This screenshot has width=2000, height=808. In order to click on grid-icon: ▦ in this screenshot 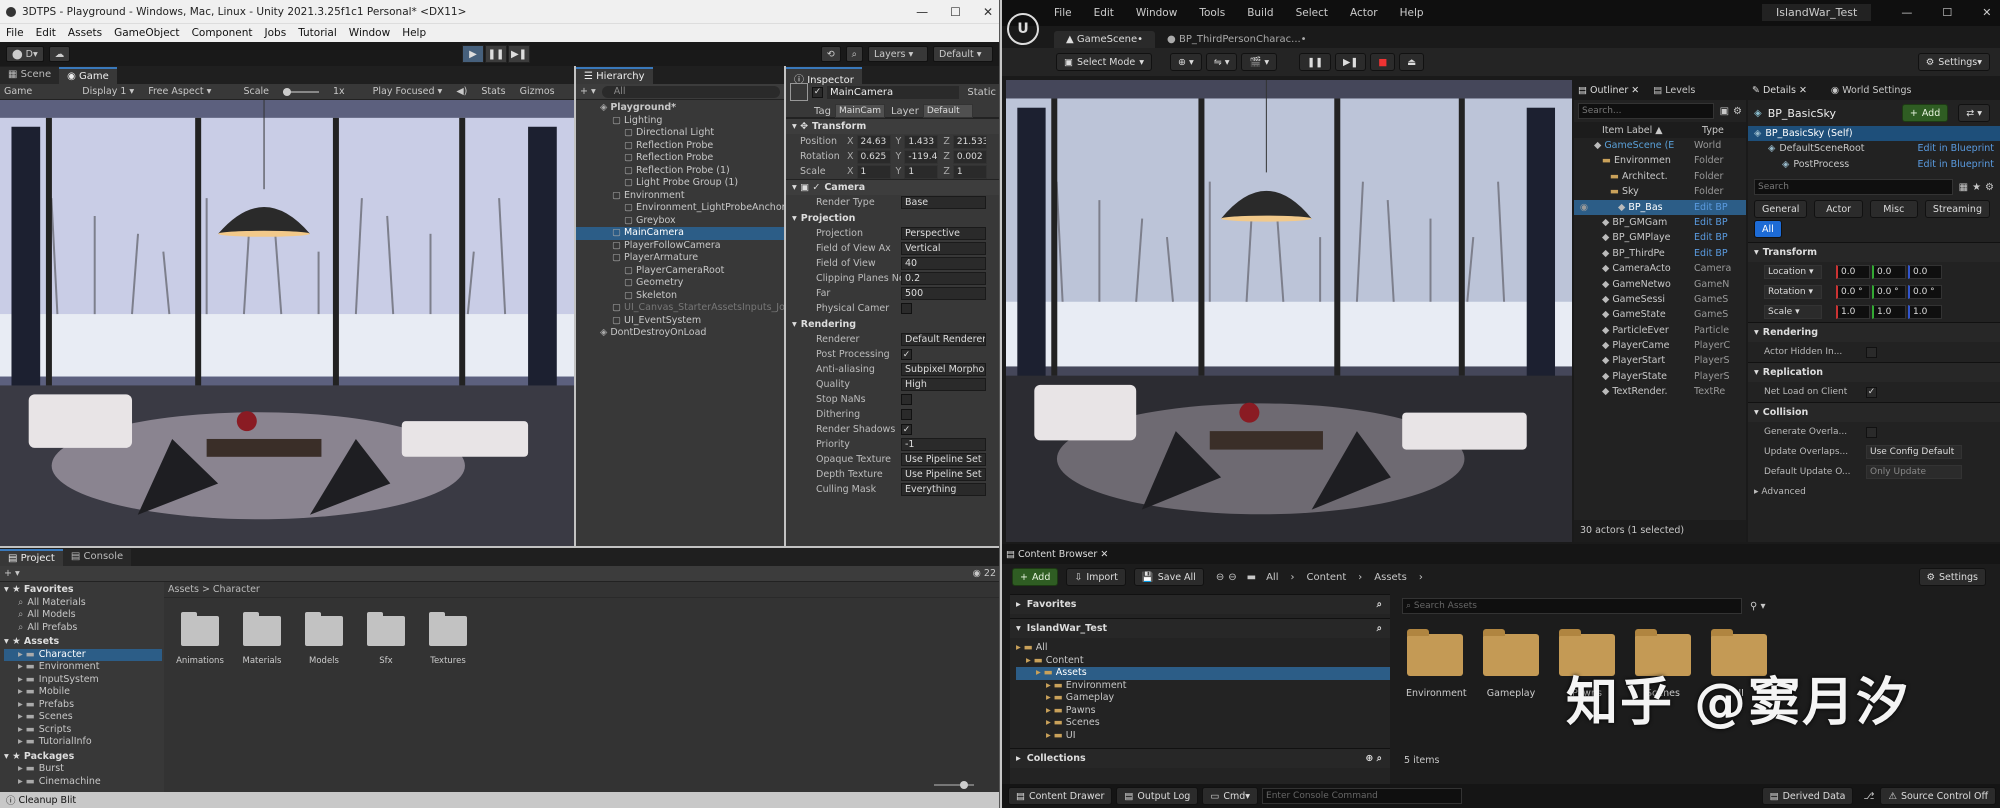, I will do `click(1963, 187)`.